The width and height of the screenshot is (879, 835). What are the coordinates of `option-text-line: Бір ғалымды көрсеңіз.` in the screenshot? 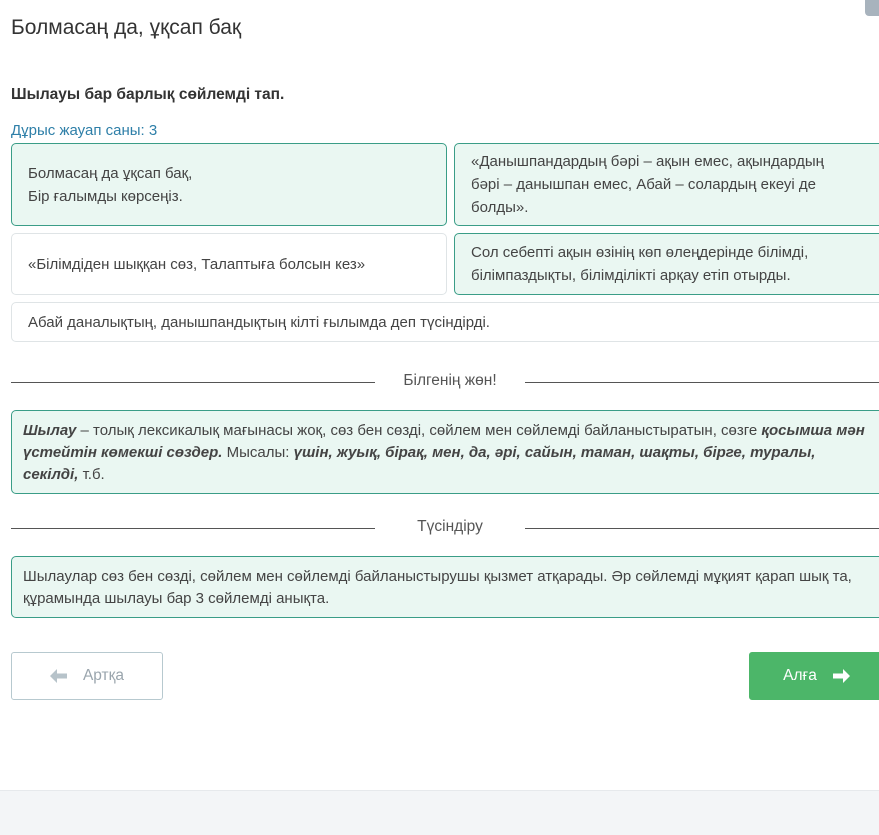 It's located at (105, 196).